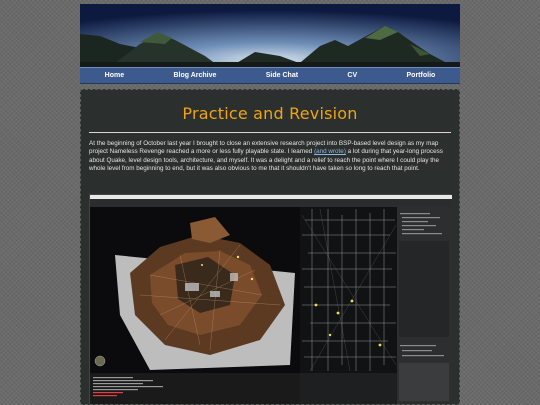 The height and width of the screenshot is (405, 540). I want to click on main-navigation: Home Blog Archive Side Chat CV Portfolio, so click(270, 75).